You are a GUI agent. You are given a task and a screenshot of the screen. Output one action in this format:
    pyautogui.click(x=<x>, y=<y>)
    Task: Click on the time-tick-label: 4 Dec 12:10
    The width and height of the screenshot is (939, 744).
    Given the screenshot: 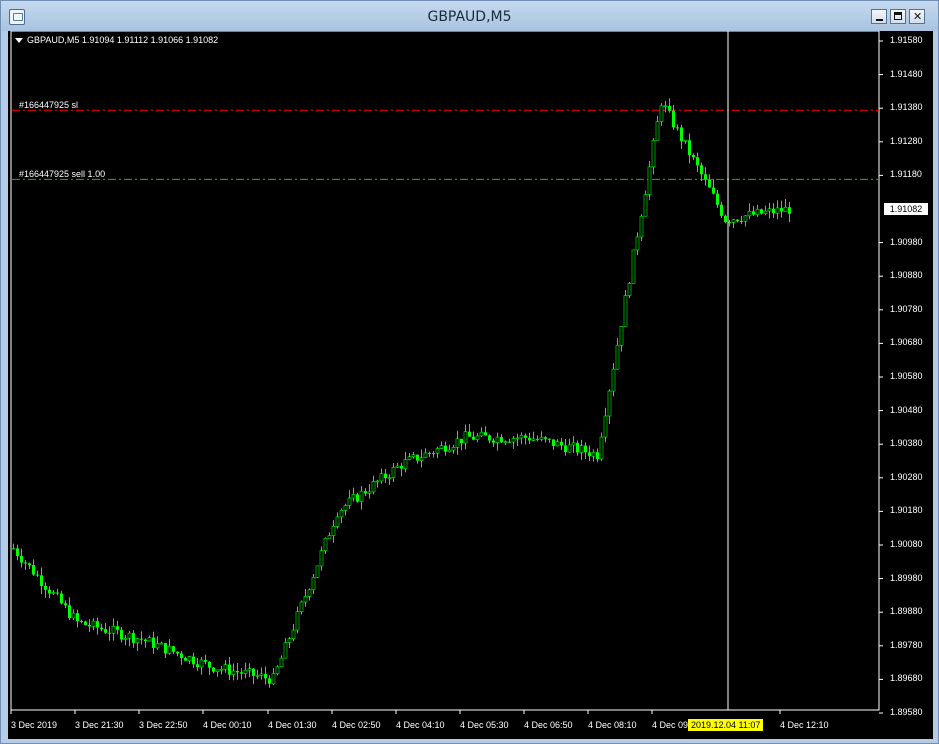 What is the action you would take?
    pyautogui.click(x=804, y=725)
    